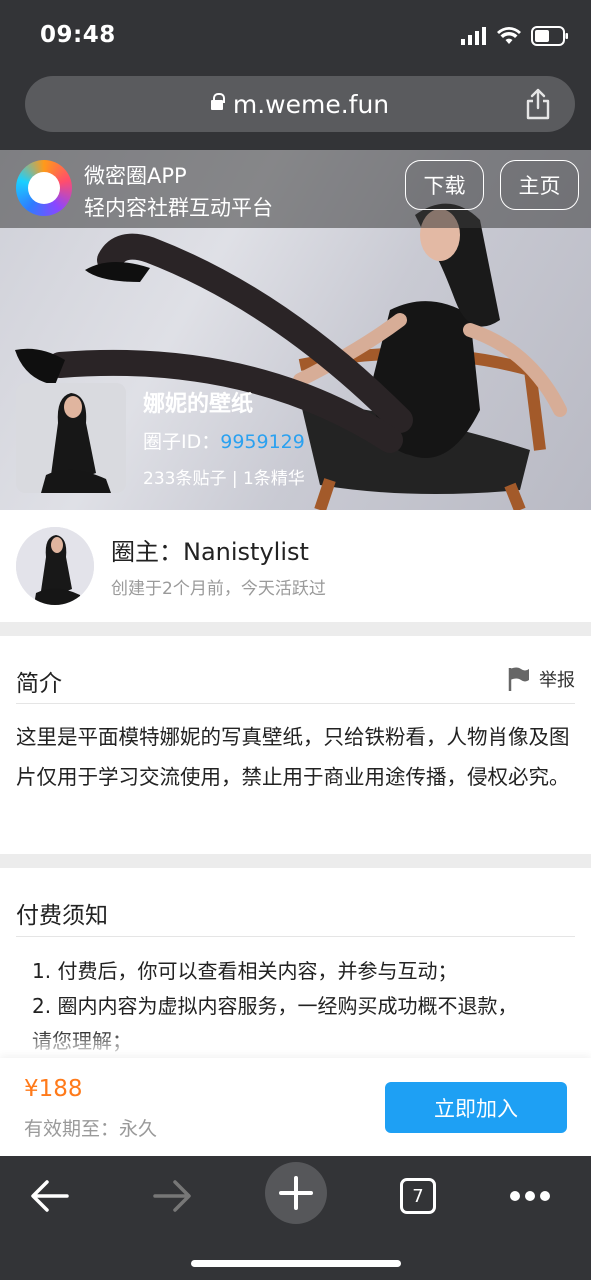 This screenshot has height=1280, width=591. Describe the element at coordinates (198, 404) in the screenshot. I see `circle-name: 娜妮的壁纸` at that location.